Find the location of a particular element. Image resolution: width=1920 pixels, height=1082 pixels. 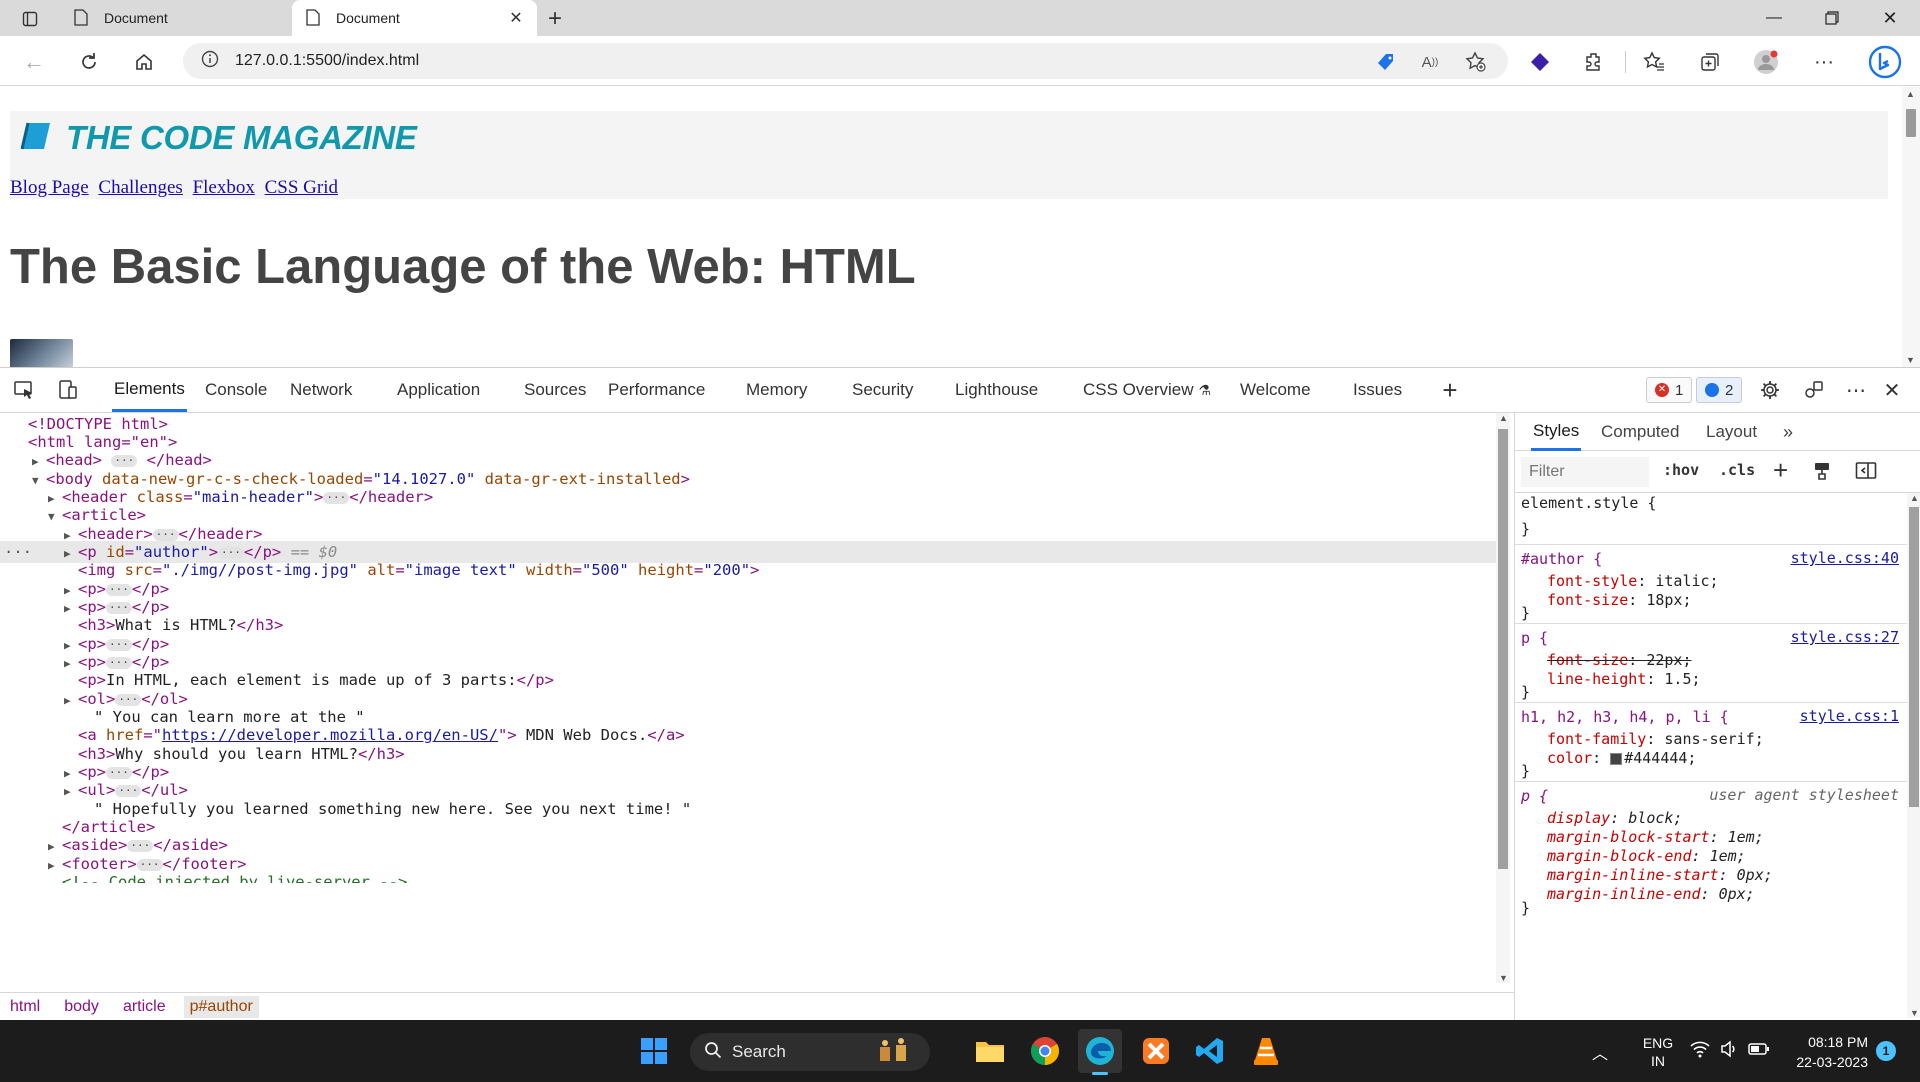

element-state-icon is located at coordinates (1822, 473).